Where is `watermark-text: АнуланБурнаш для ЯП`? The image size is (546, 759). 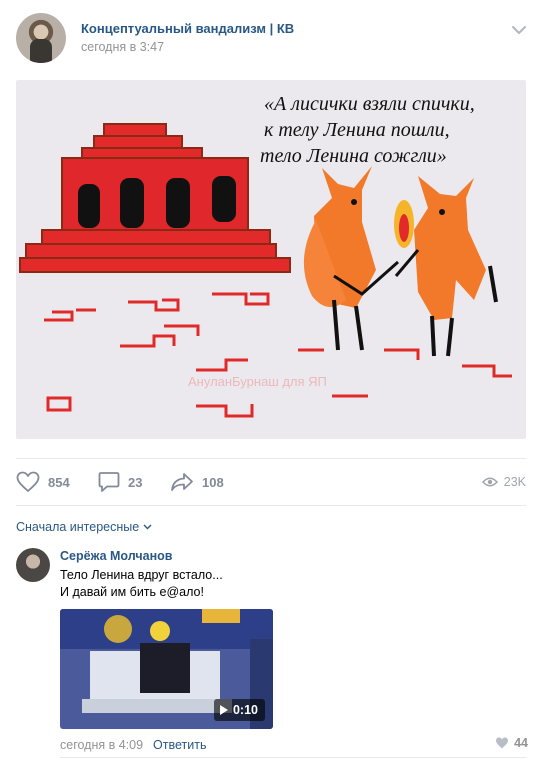 watermark-text: АнуланБурнаш для ЯП is located at coordinates (257, 381).